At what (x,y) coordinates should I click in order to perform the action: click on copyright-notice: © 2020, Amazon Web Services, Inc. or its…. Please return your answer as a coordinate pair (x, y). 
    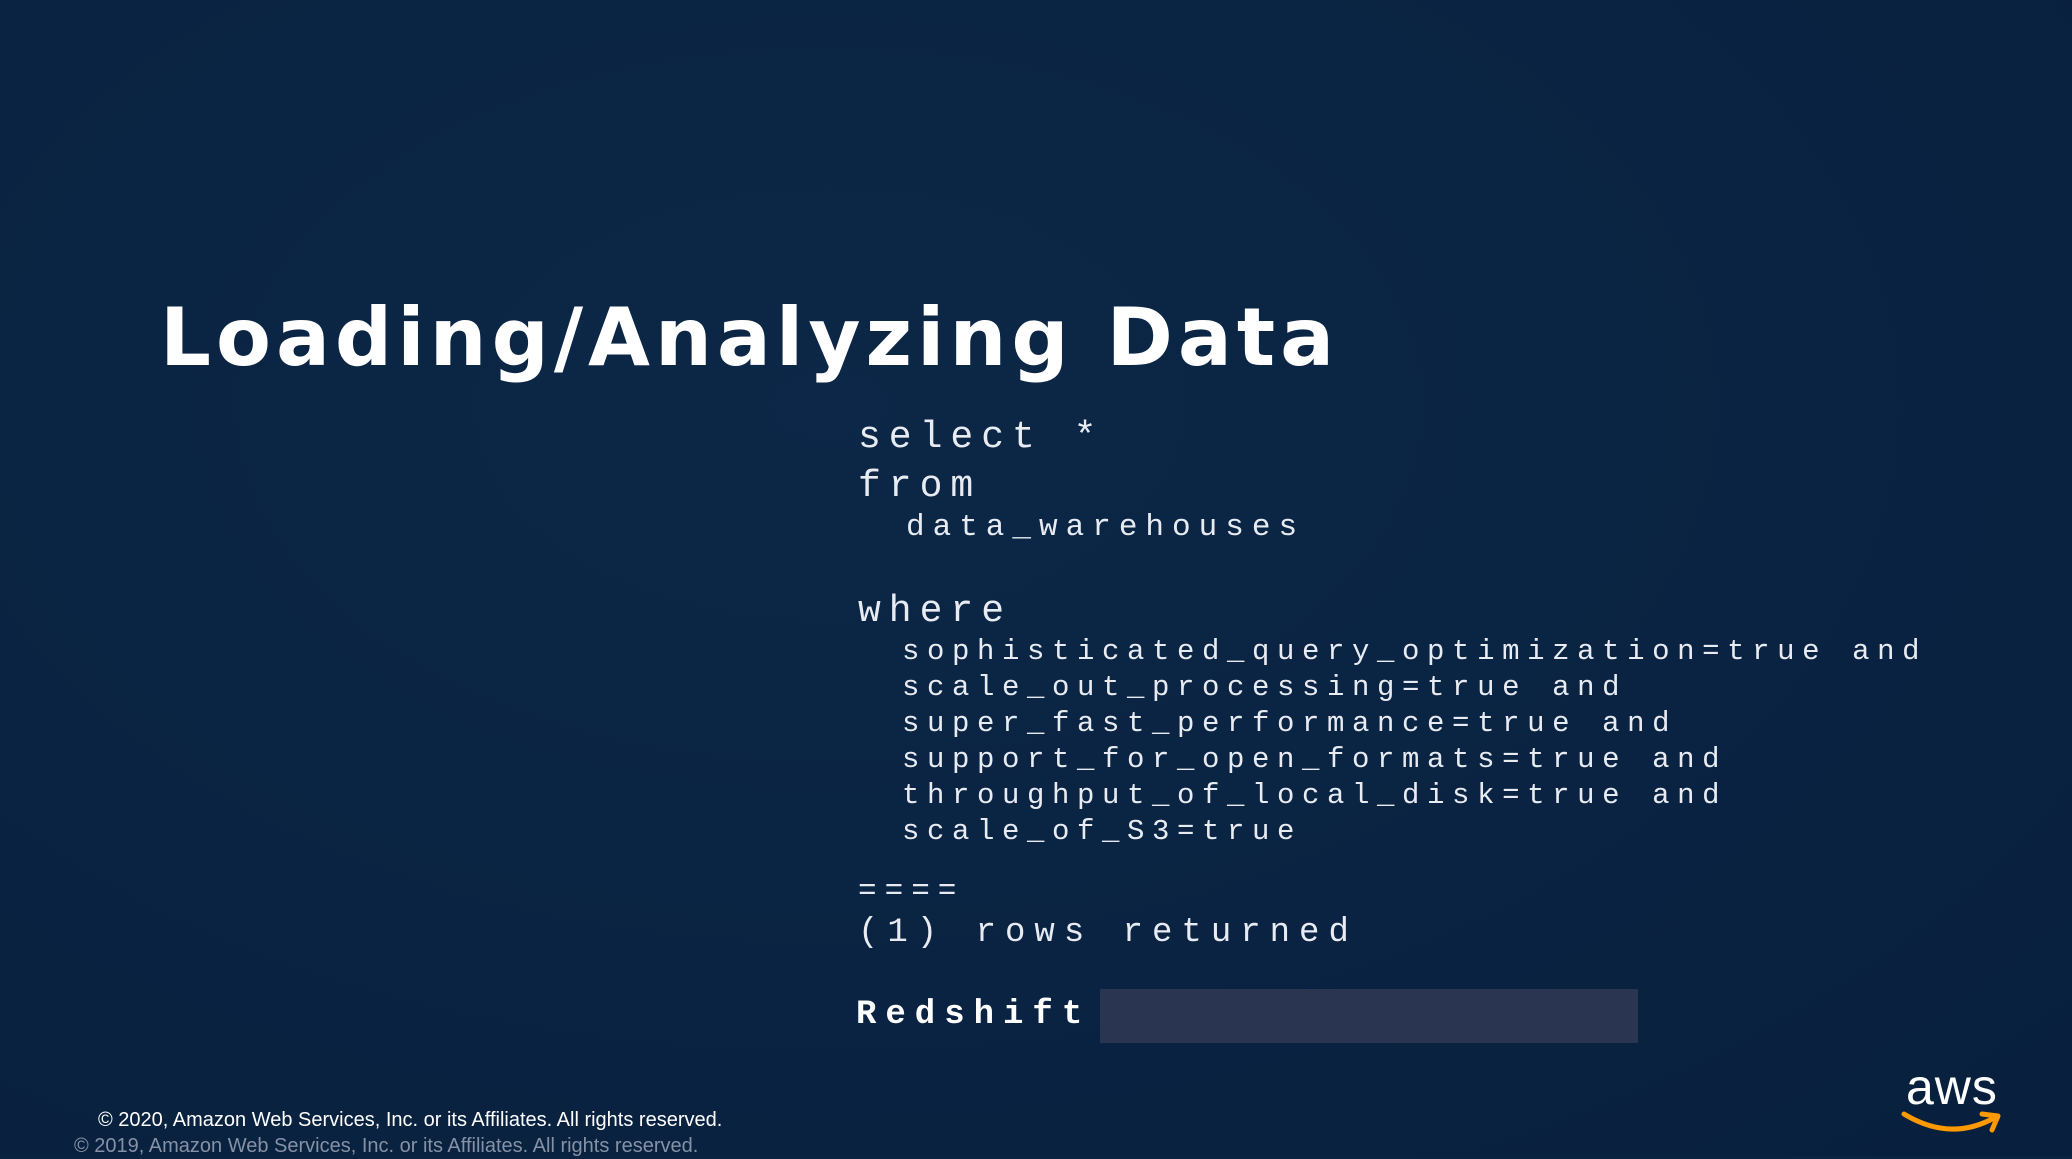
    Looking at the image, I should click on (410, 1120).